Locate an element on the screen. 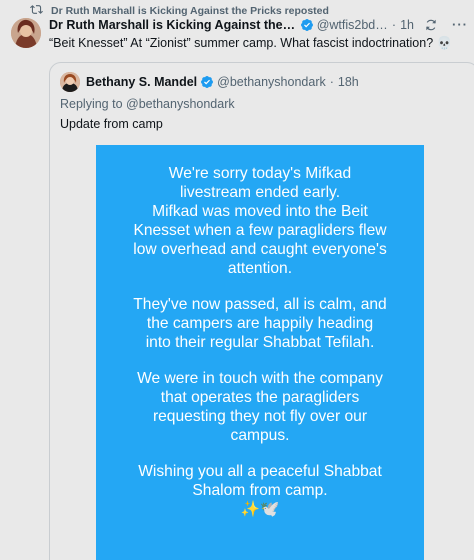  quote-author-handle: @bethanyshondark is located at coordinates (271, 82).